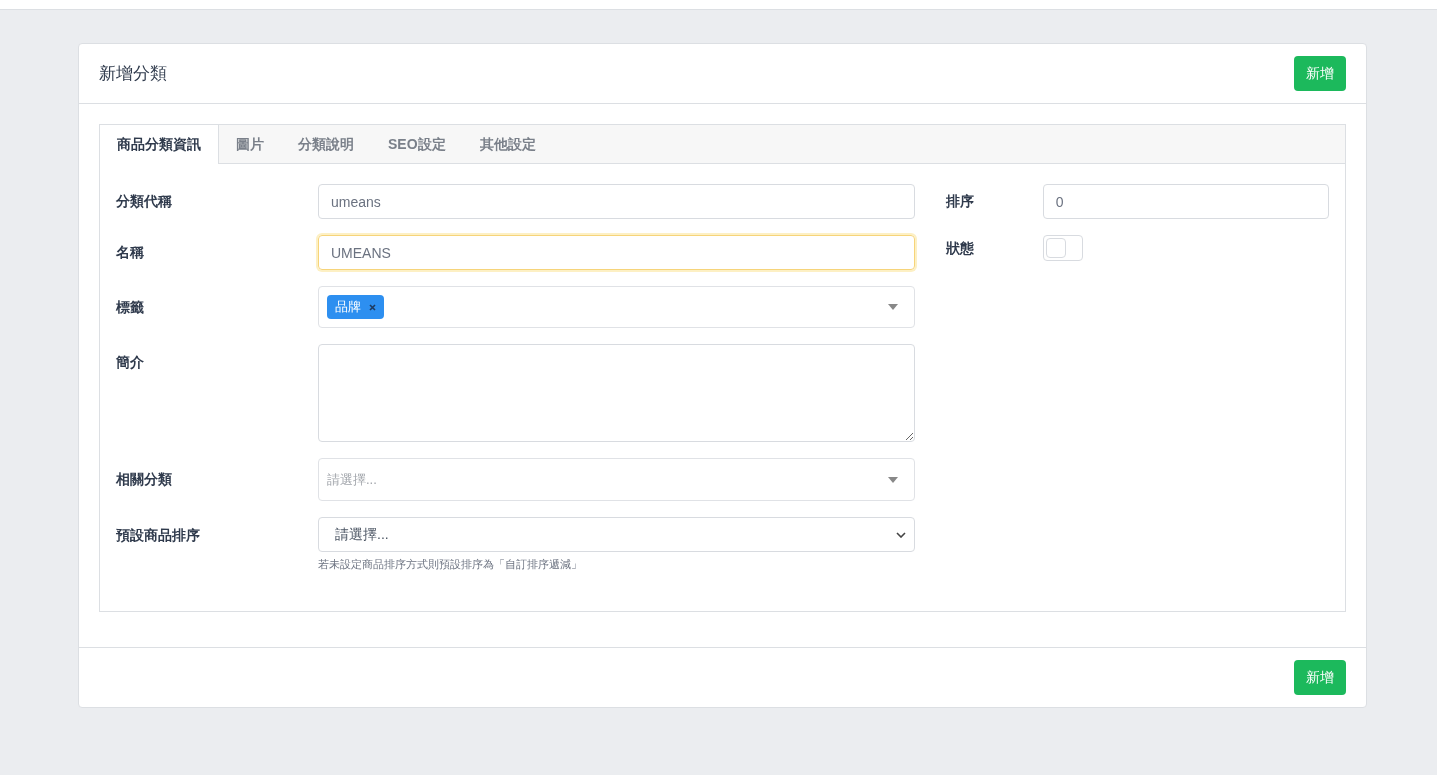  I want to click on page-title: 新增分類, so click(133, 73).